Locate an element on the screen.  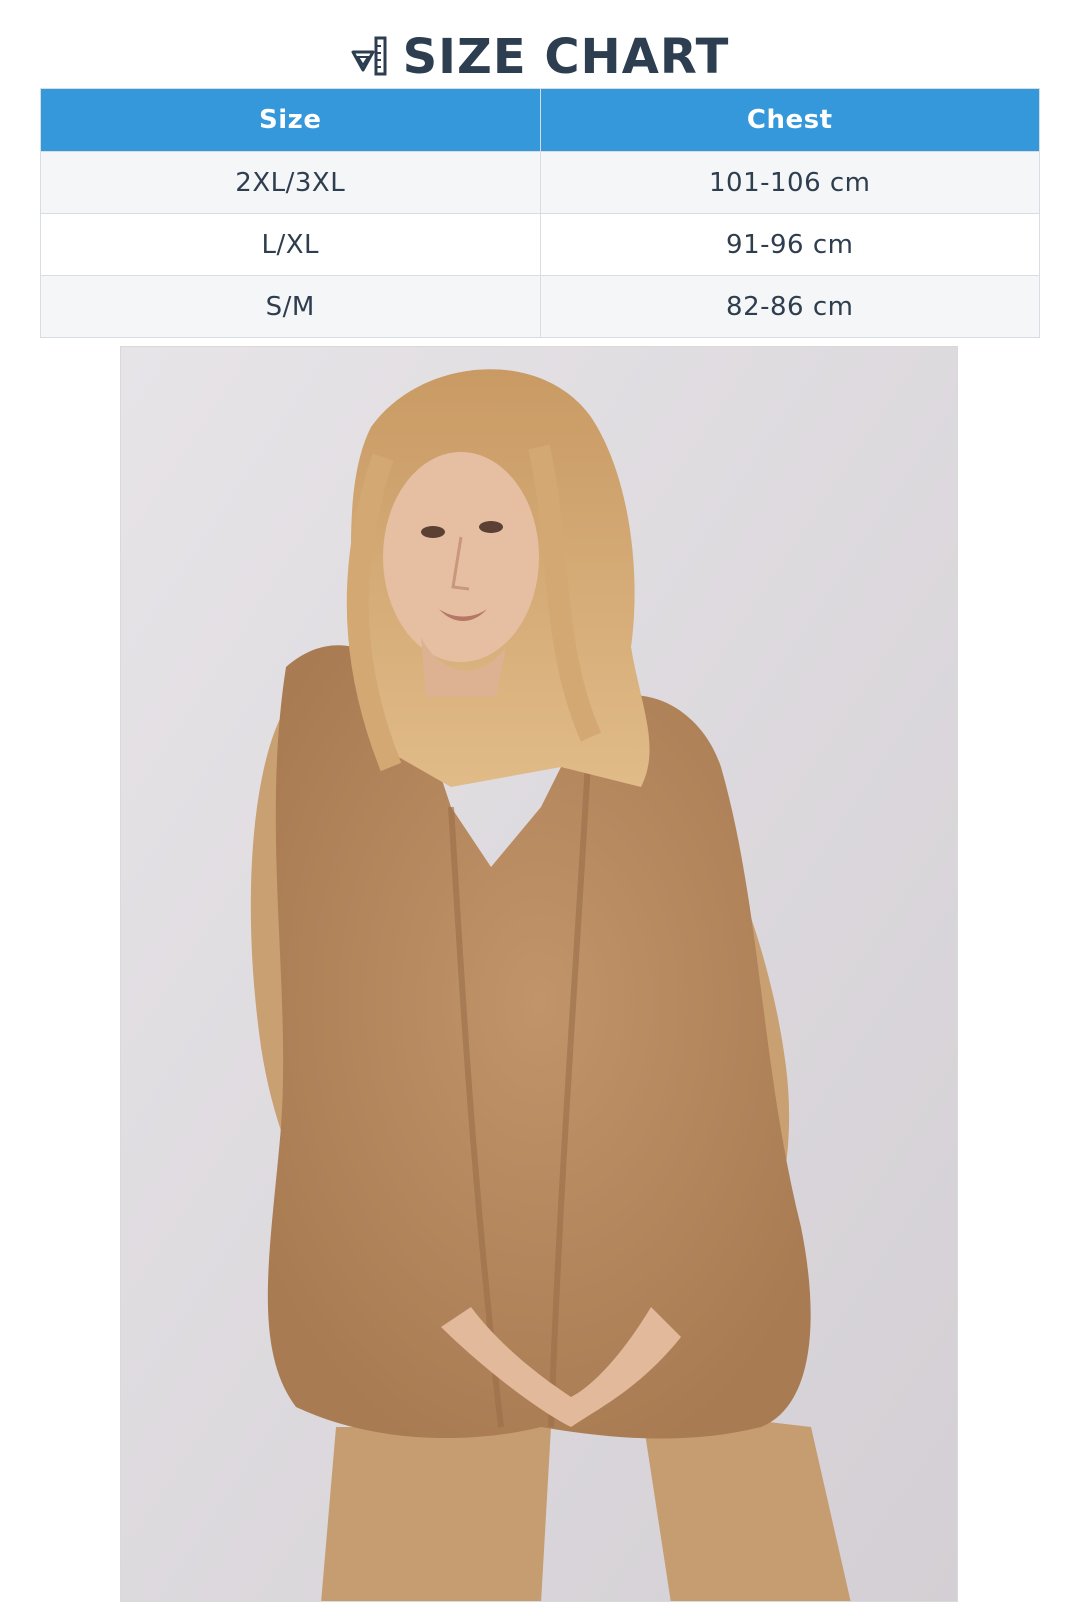
table-row: S/M 82-86 cm is located at coordinates (540, 306).